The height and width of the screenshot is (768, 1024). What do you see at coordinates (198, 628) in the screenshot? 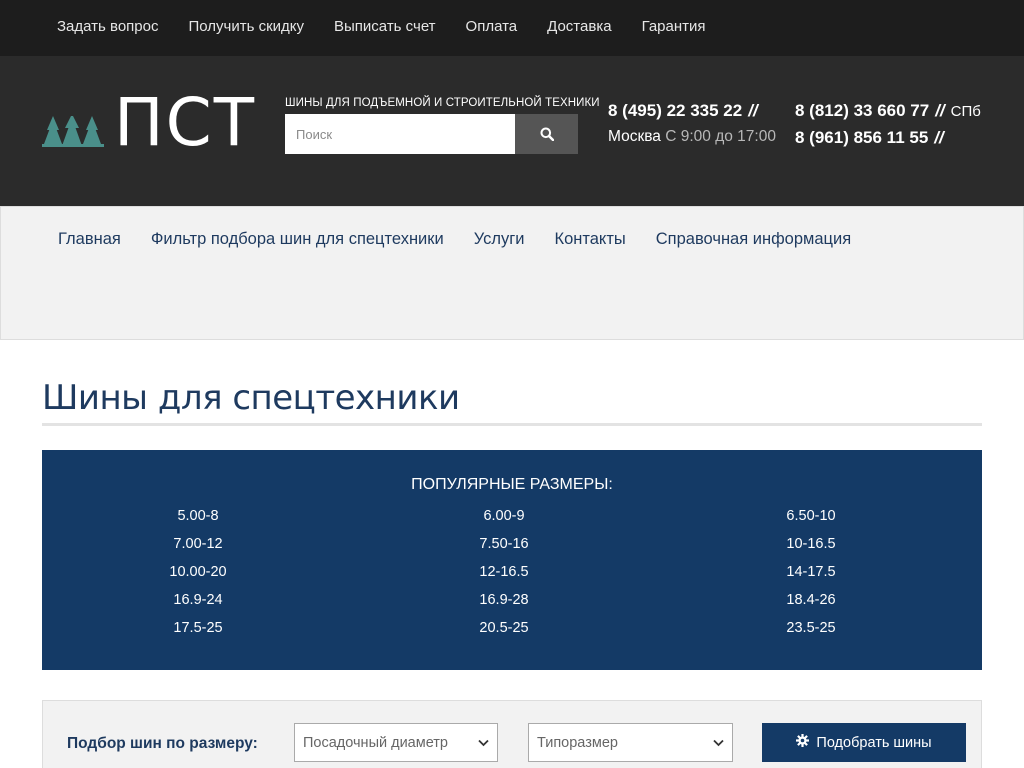
I see `size-link: 17.5-25` at bounding box center [198, 628].